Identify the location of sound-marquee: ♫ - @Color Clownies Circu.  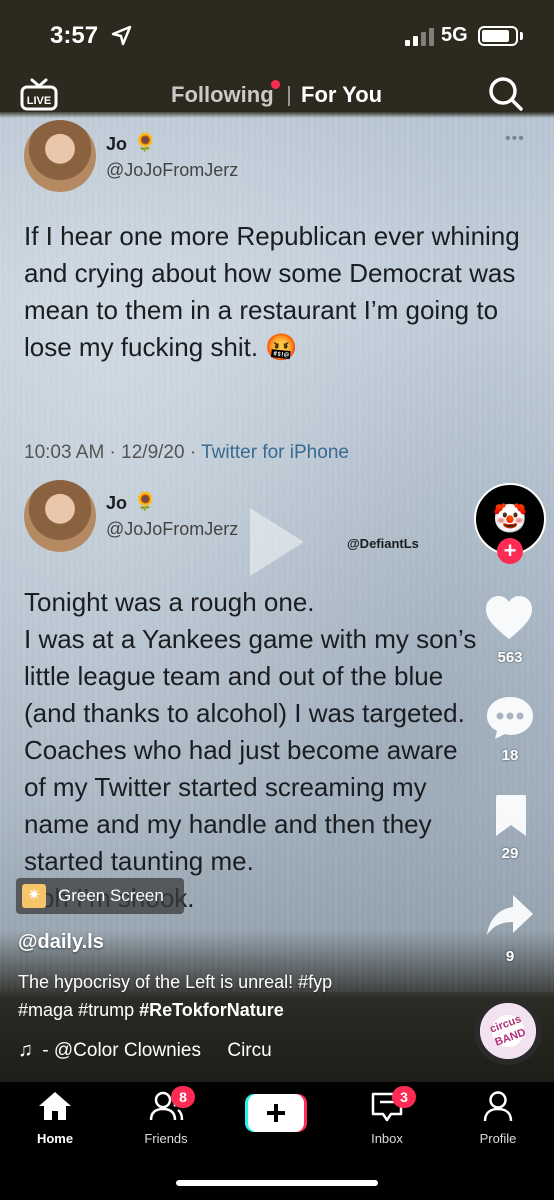
(158, 1050).